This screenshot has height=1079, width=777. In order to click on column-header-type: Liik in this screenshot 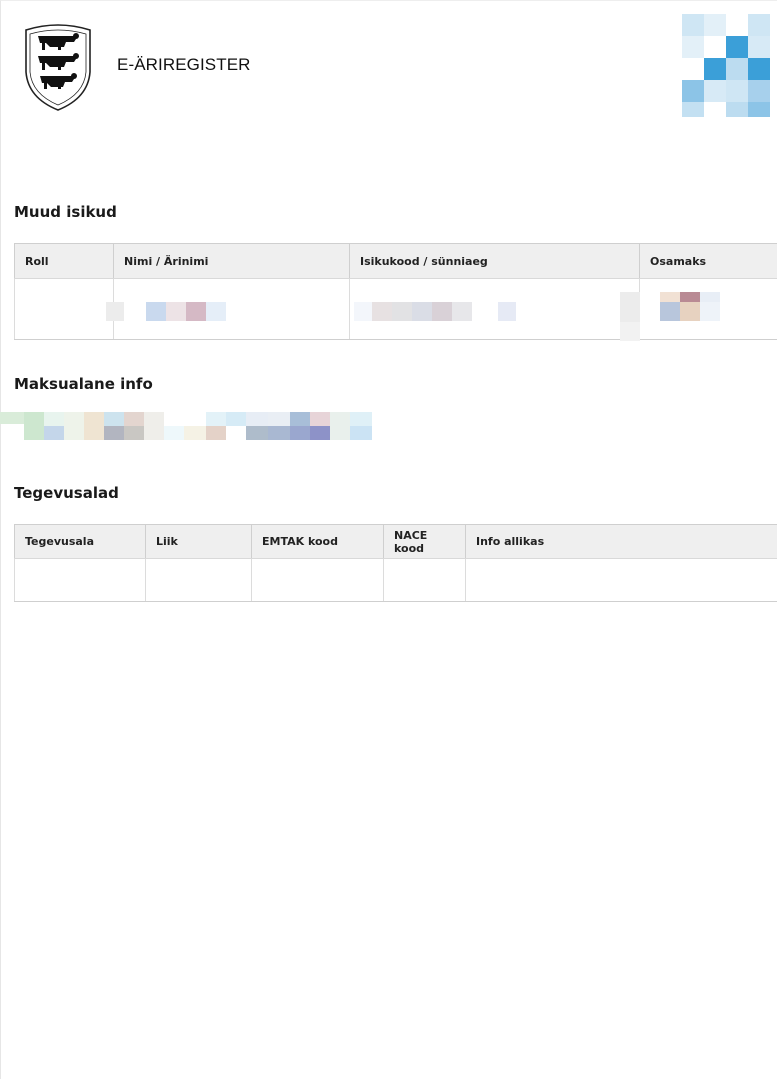, I will do `click(198, 541)`.